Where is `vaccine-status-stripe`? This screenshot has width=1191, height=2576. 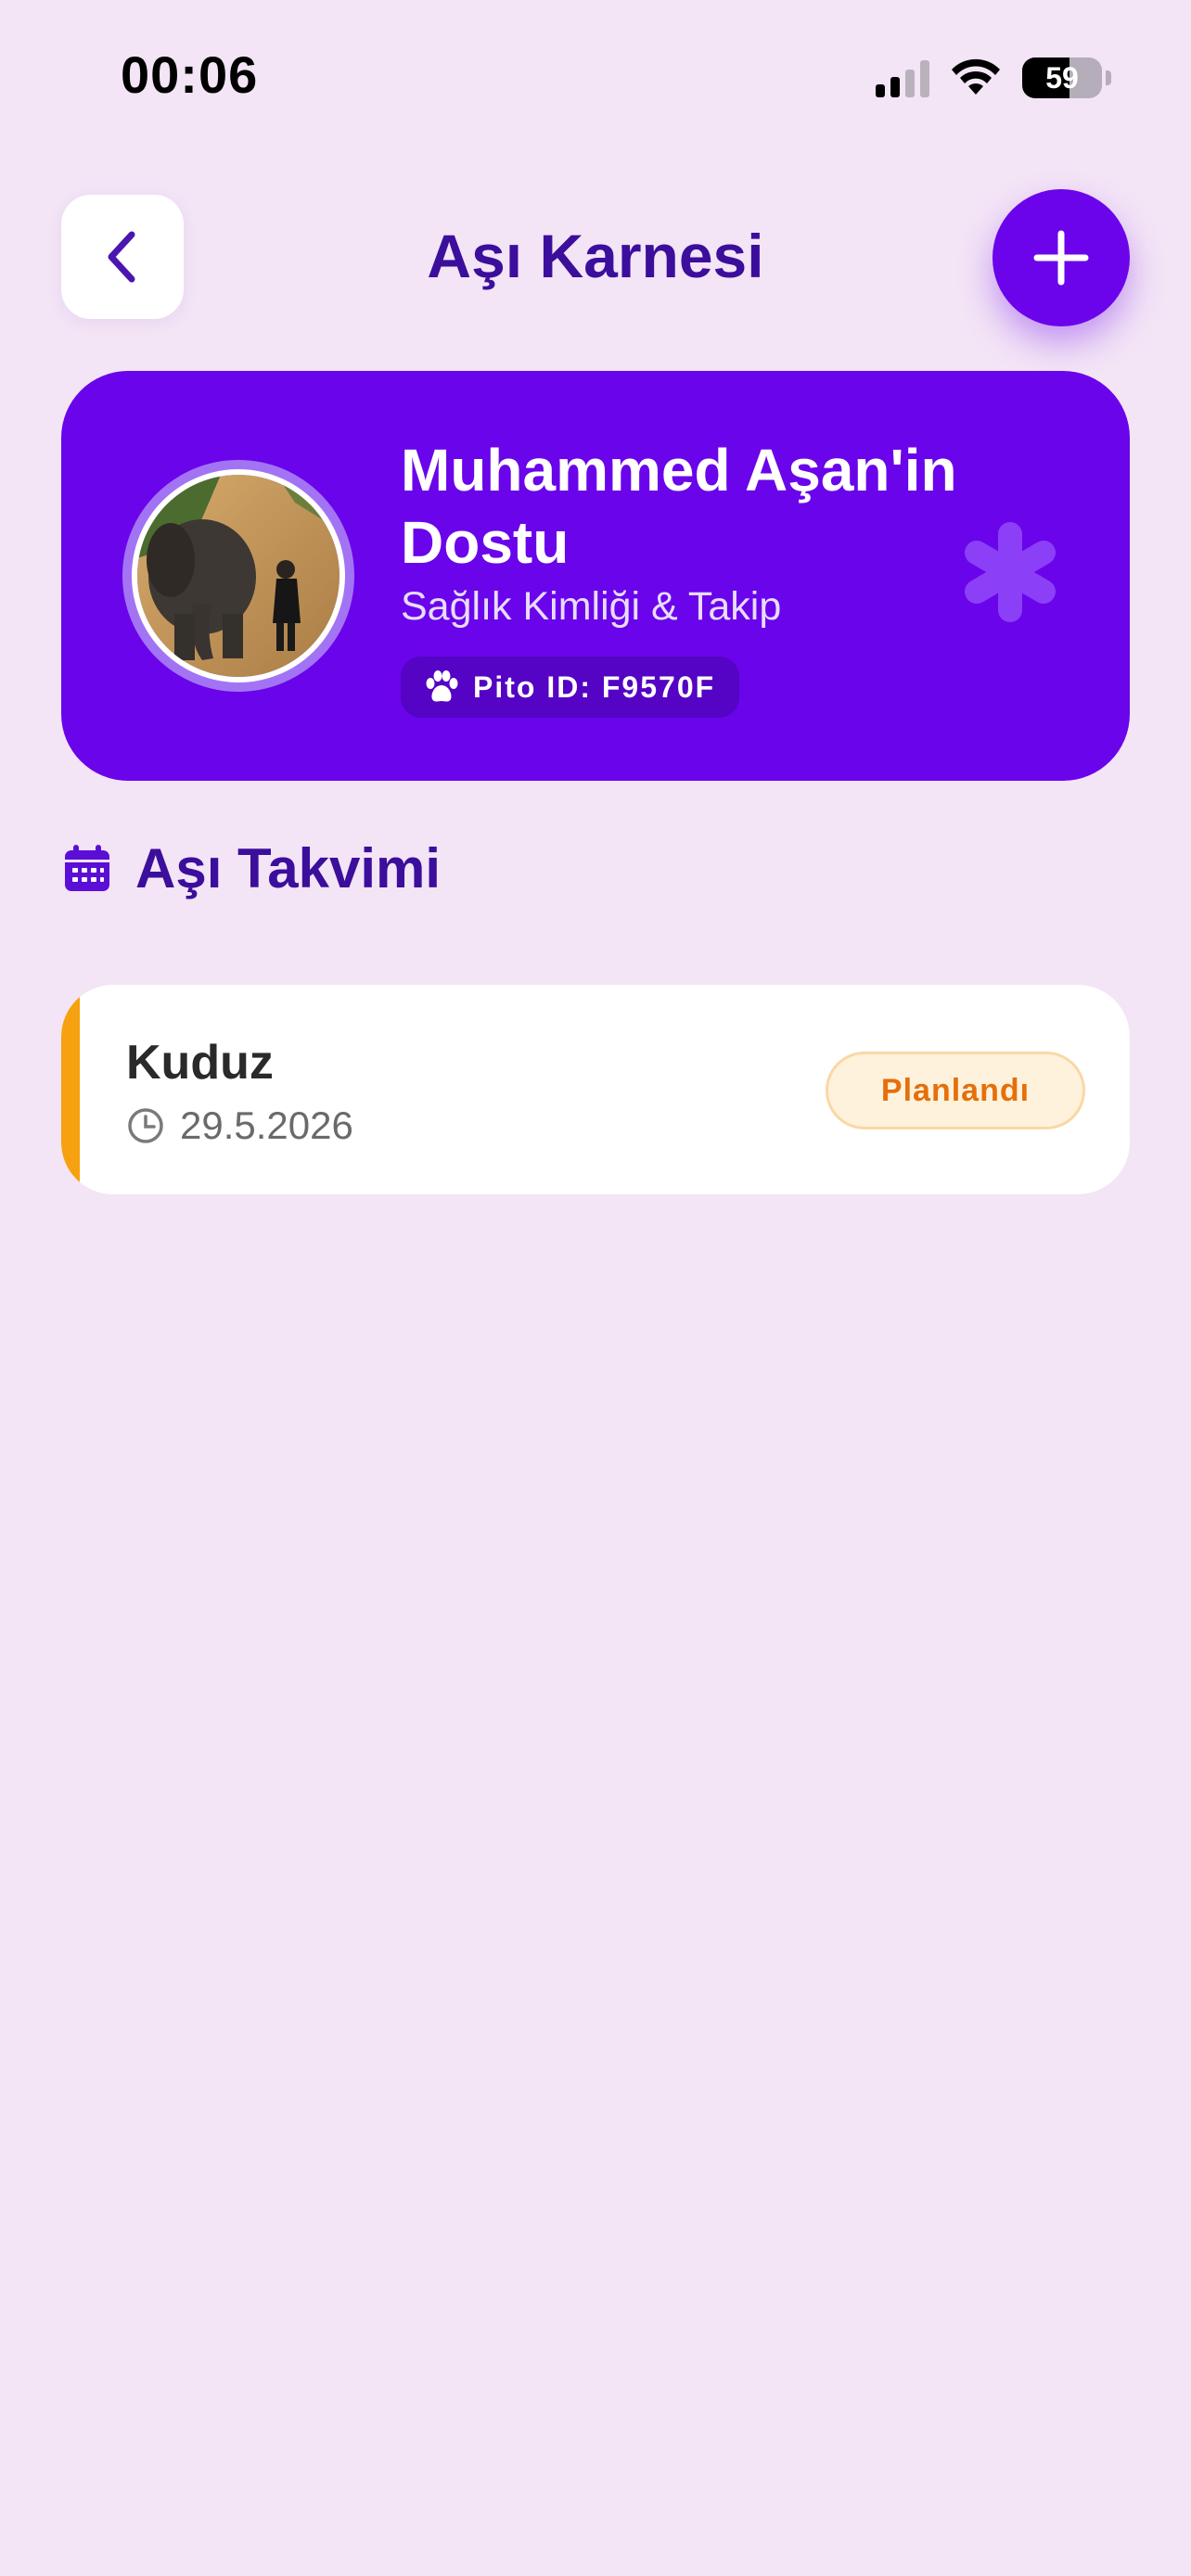
vaccine-status-stripe is located at coordinates (70, 1089).